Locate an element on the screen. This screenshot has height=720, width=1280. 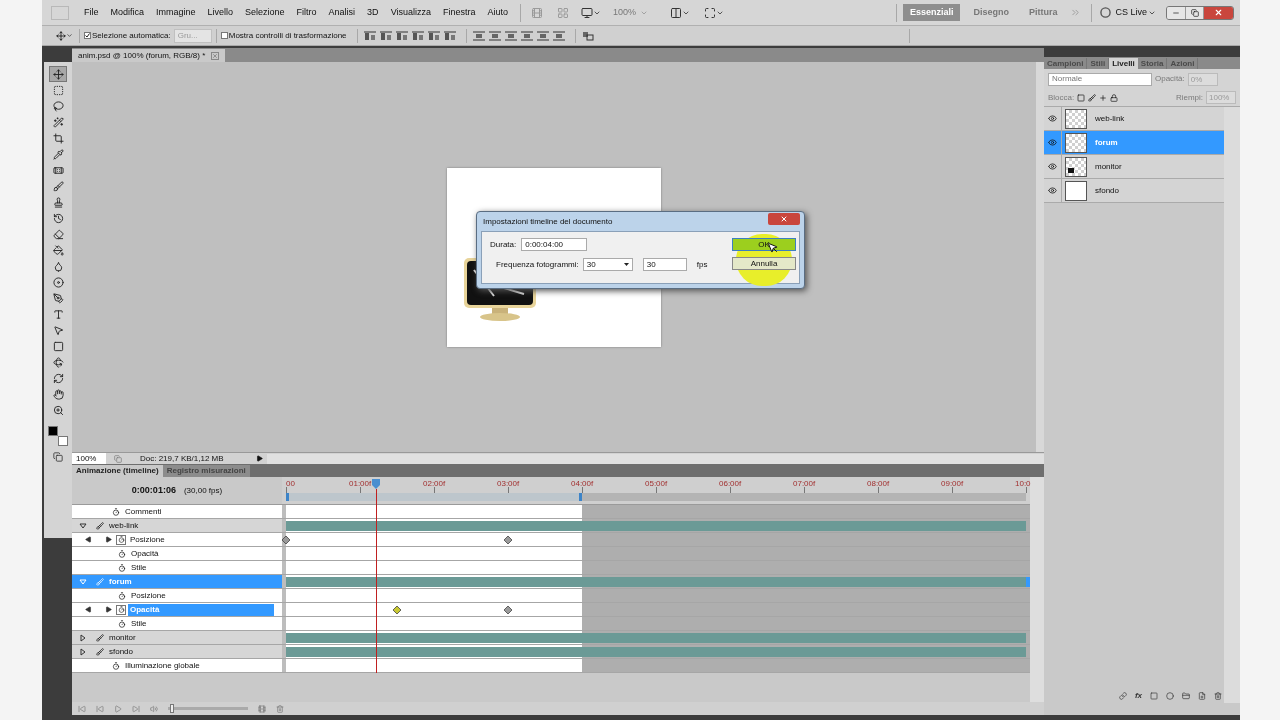
menu-item: Livello is located at coordinates (220, 12).